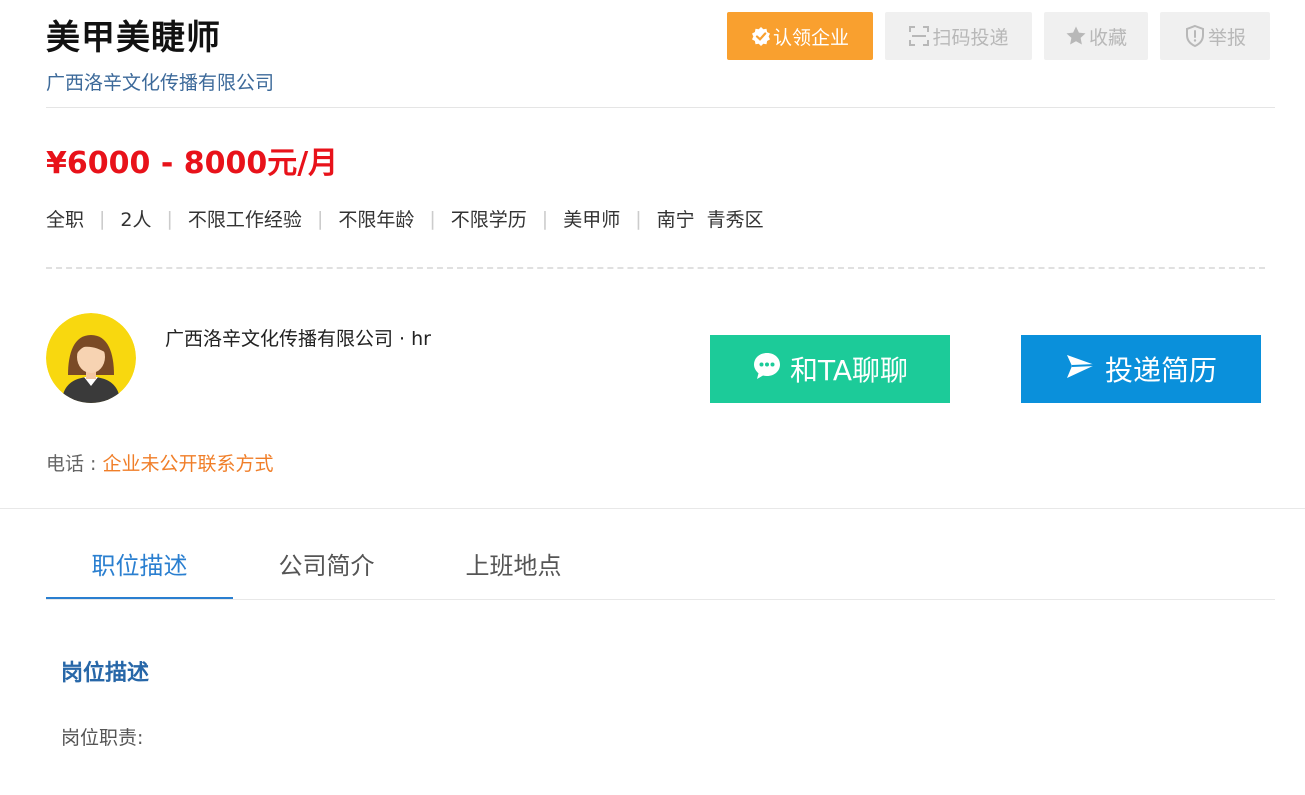  I want to click on chat-bubble-icon, so click(767, 369).